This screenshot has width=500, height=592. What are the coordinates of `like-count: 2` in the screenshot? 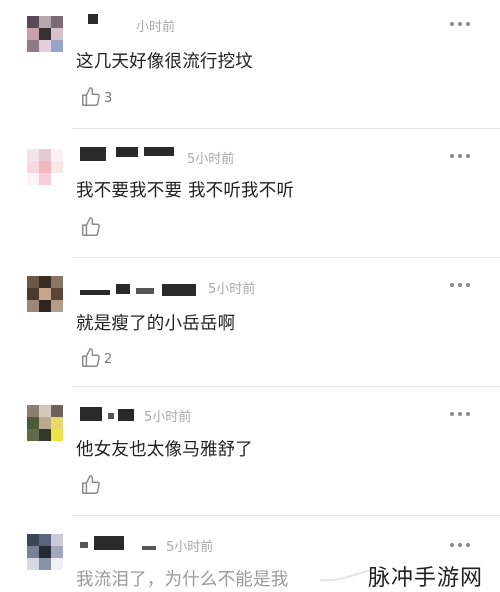 It's located at (108, 359).